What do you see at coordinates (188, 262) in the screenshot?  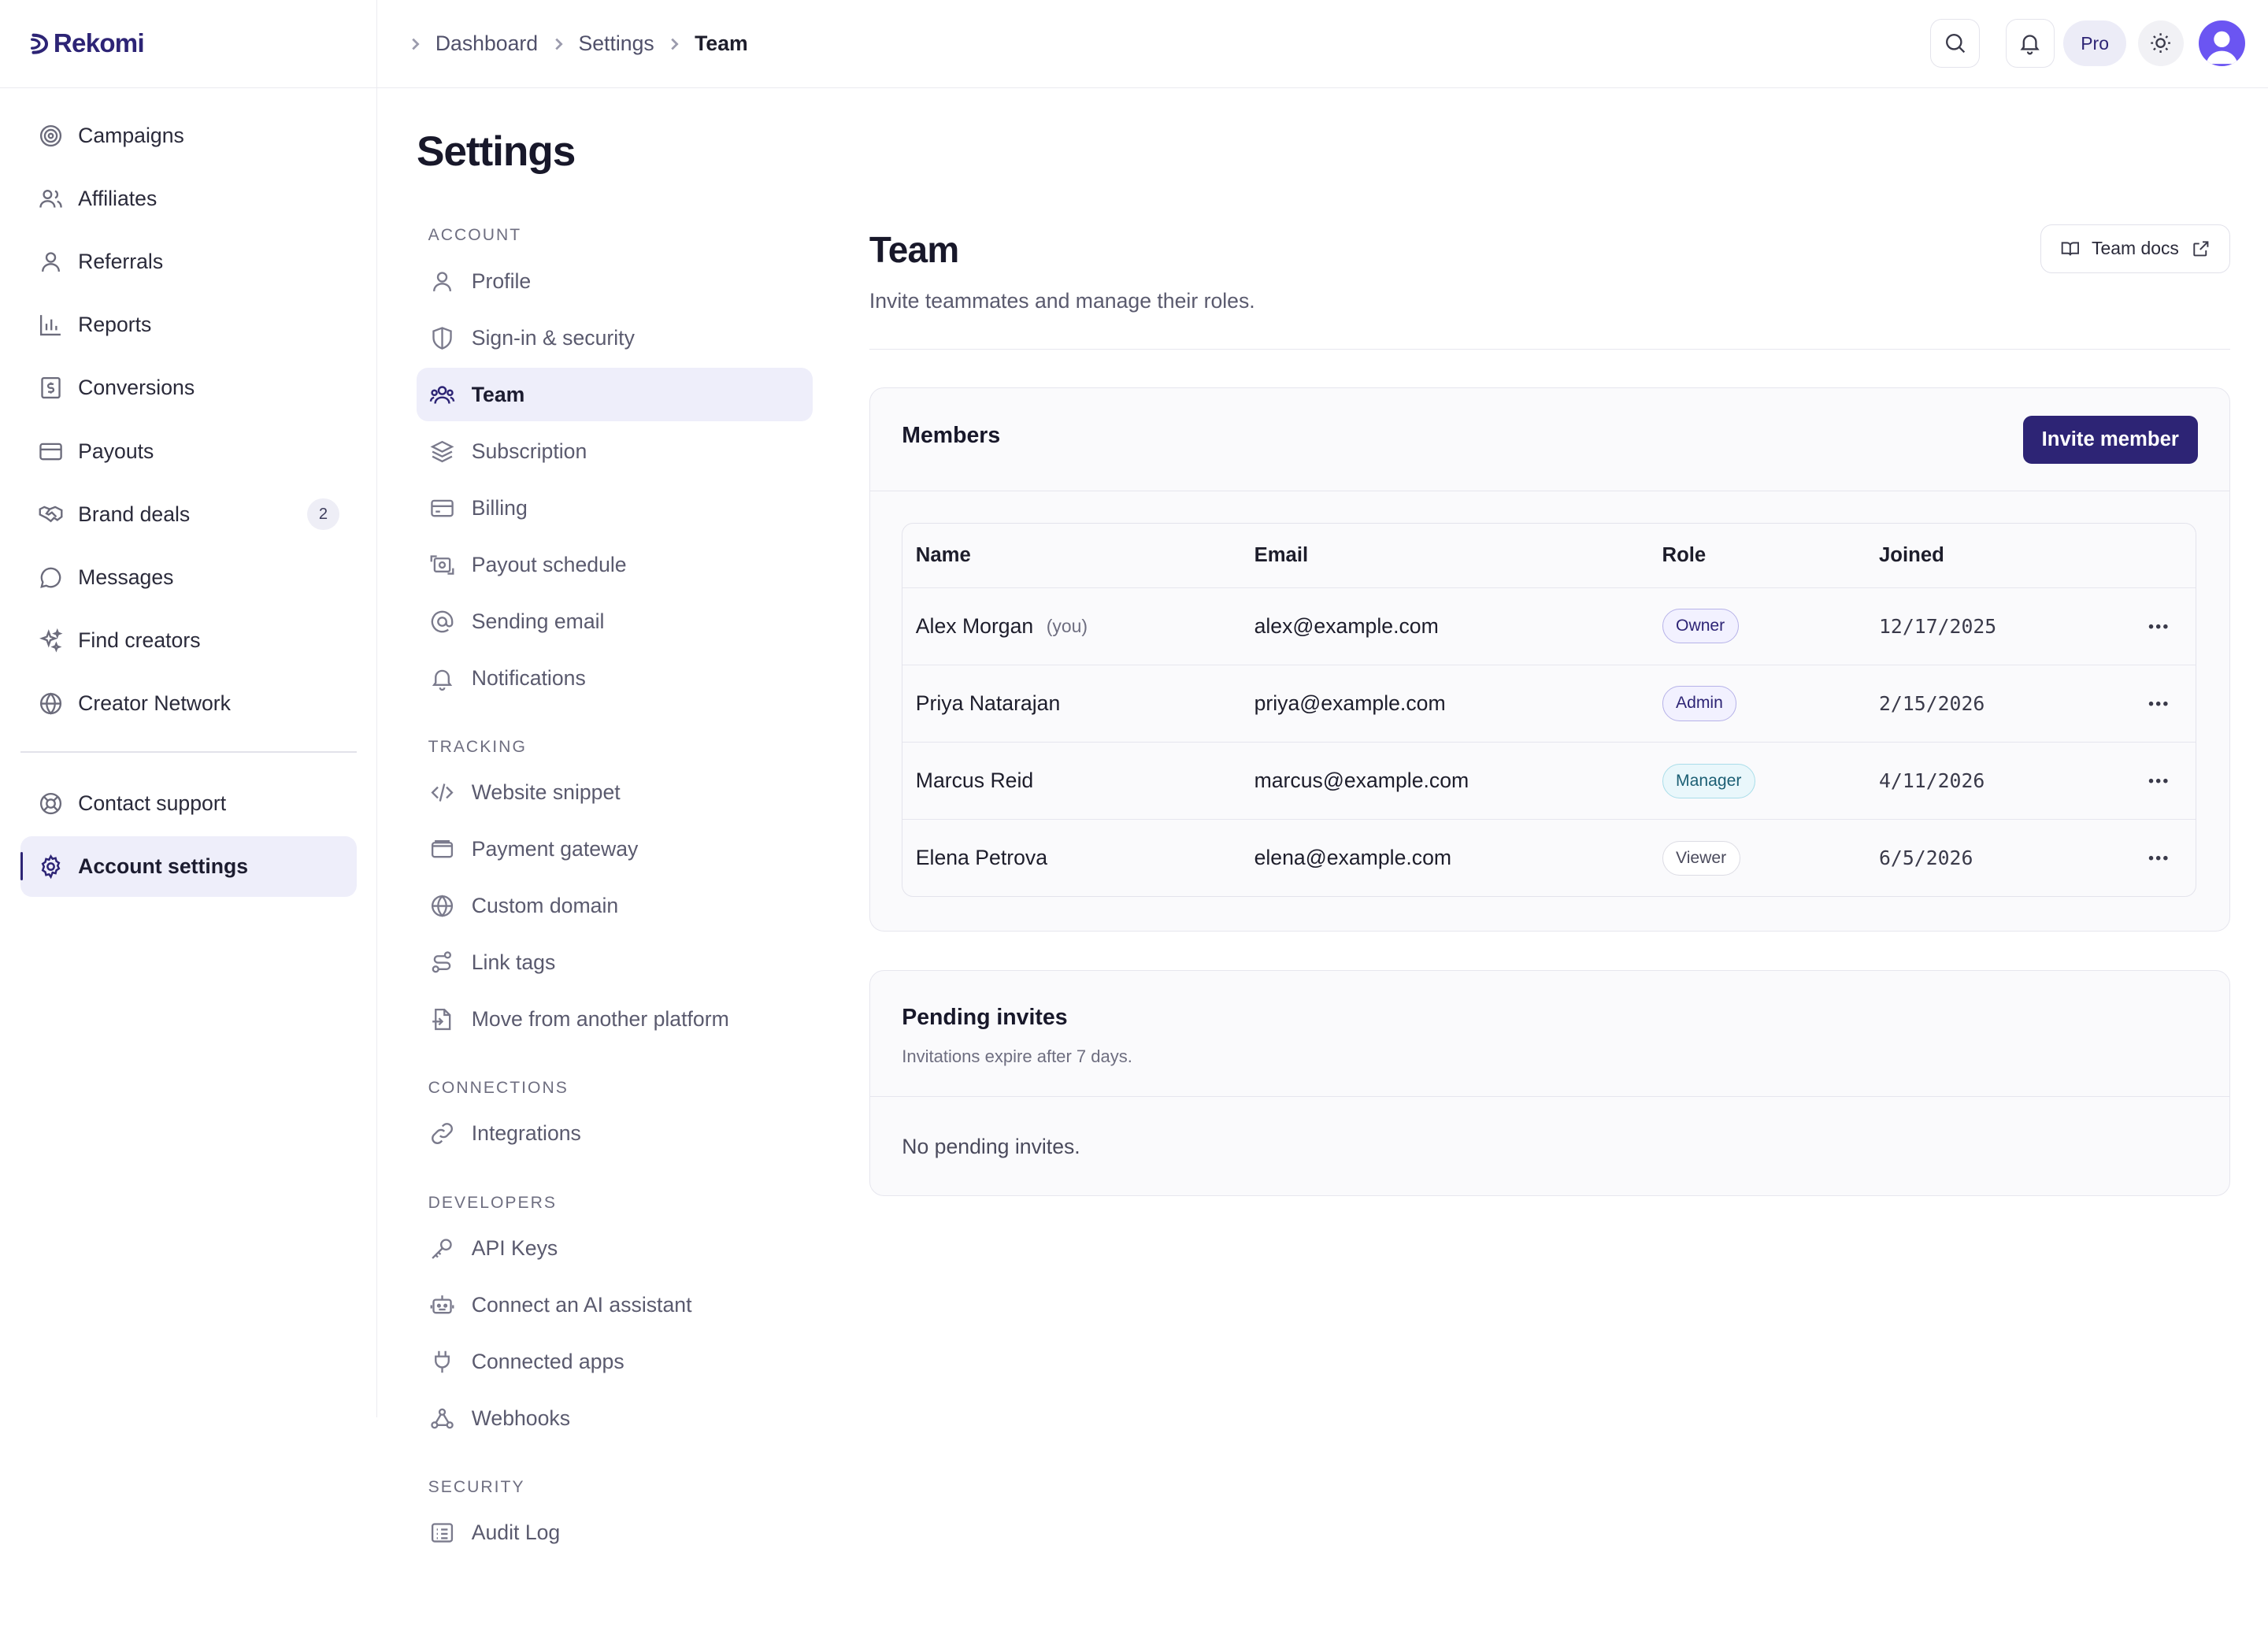 I see `sidebar-item-referrals: Referrals` at bounding box center [188, 262].